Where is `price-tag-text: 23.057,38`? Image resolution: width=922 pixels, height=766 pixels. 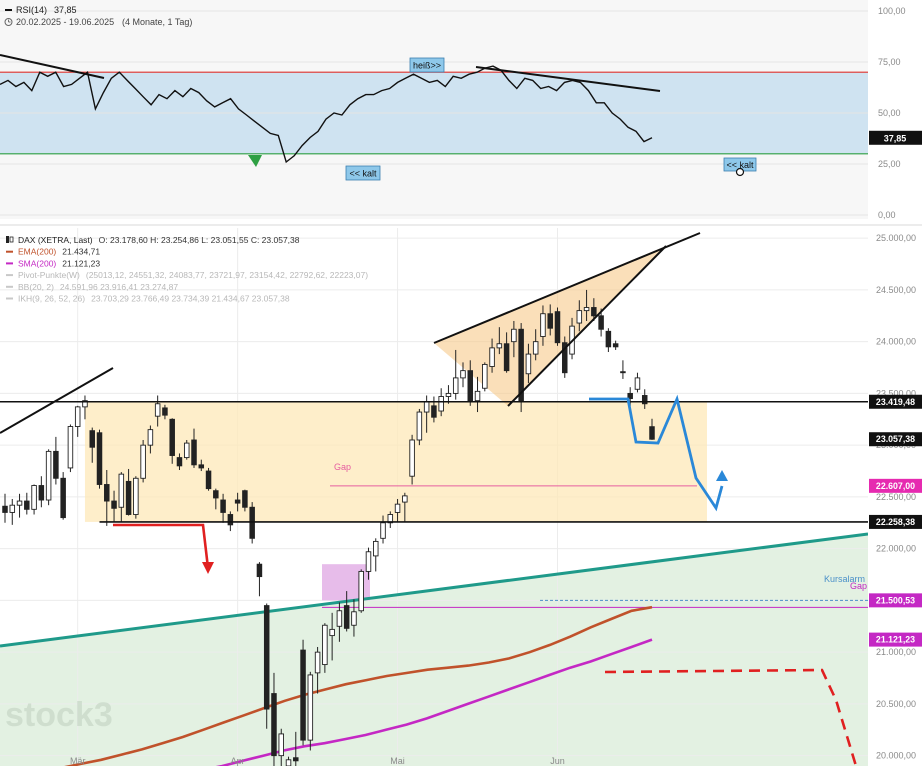
price-tag-text: 23.057,38 is located at coordinates (895, 439).